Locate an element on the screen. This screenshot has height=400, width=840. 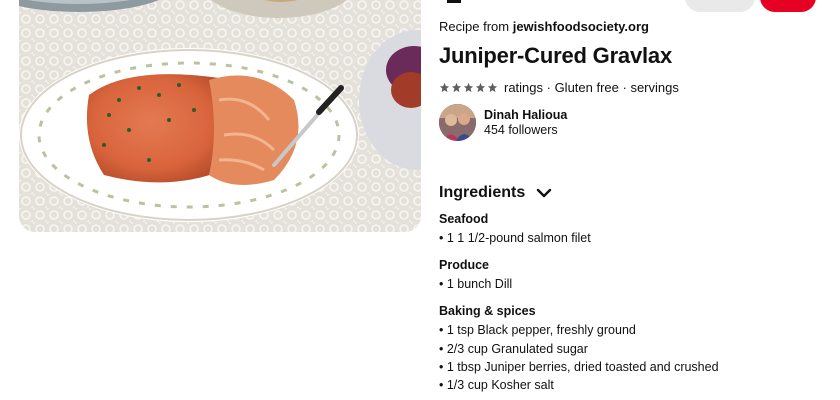
ingredient-item: • 1/3 cup Kosher salt is located at coordinates (496, 385).